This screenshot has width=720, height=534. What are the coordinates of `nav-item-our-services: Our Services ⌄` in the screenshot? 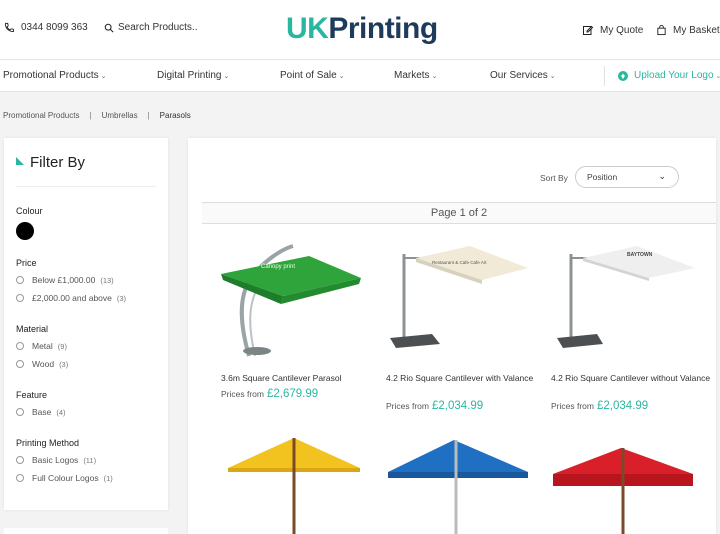 It's located at (523, 75).